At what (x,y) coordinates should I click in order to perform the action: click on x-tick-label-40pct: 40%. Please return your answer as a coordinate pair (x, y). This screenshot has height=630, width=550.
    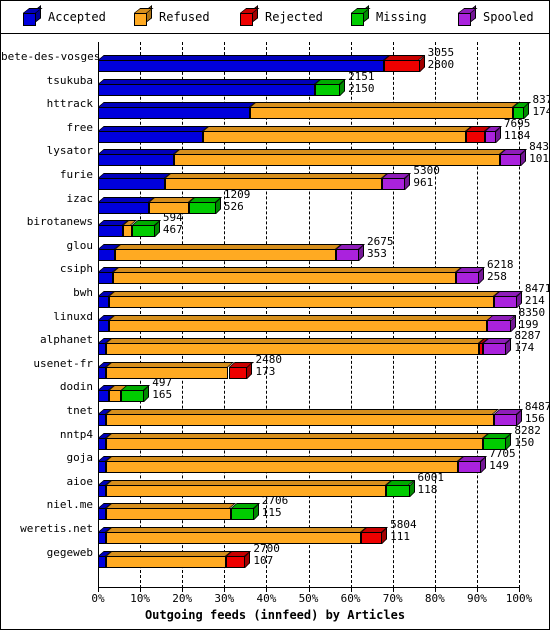
    Looking at the image, I should click on (266, 598).